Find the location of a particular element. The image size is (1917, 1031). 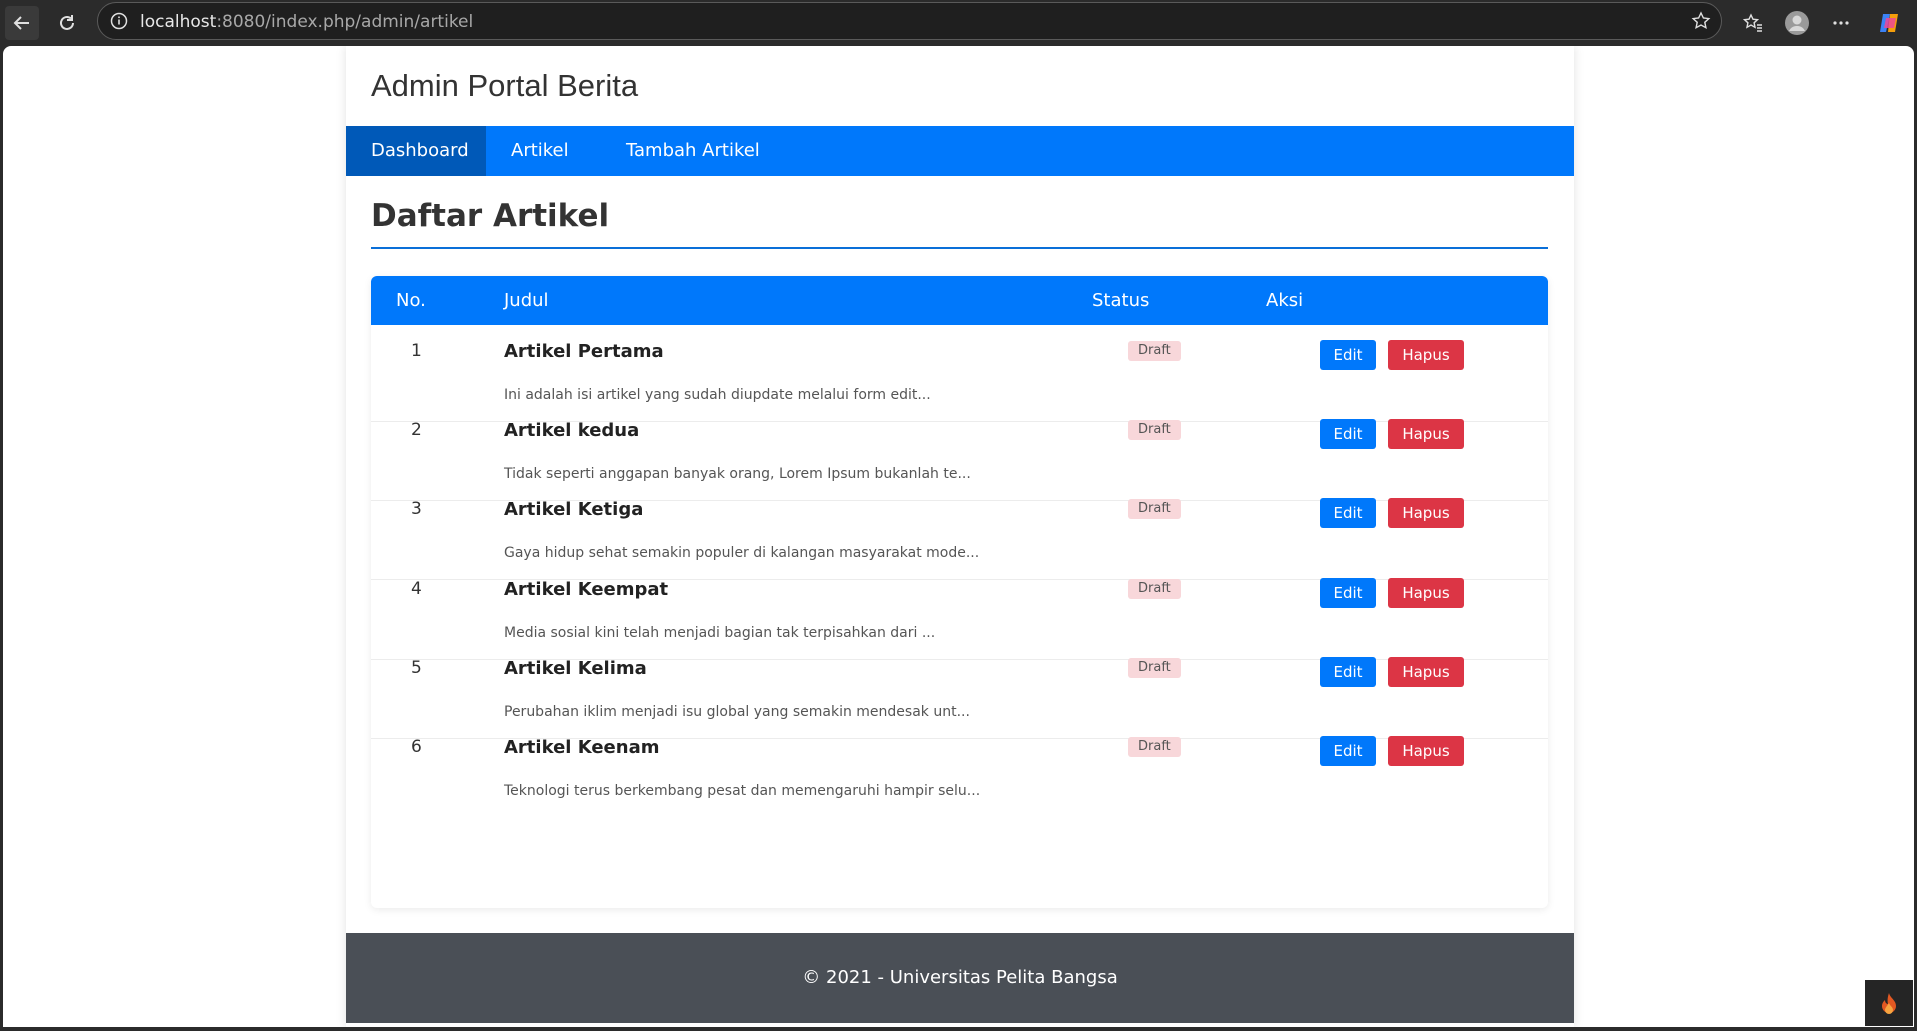

url-path: :8080/index.php/admin/artikel is located at coordinates (345, 22).